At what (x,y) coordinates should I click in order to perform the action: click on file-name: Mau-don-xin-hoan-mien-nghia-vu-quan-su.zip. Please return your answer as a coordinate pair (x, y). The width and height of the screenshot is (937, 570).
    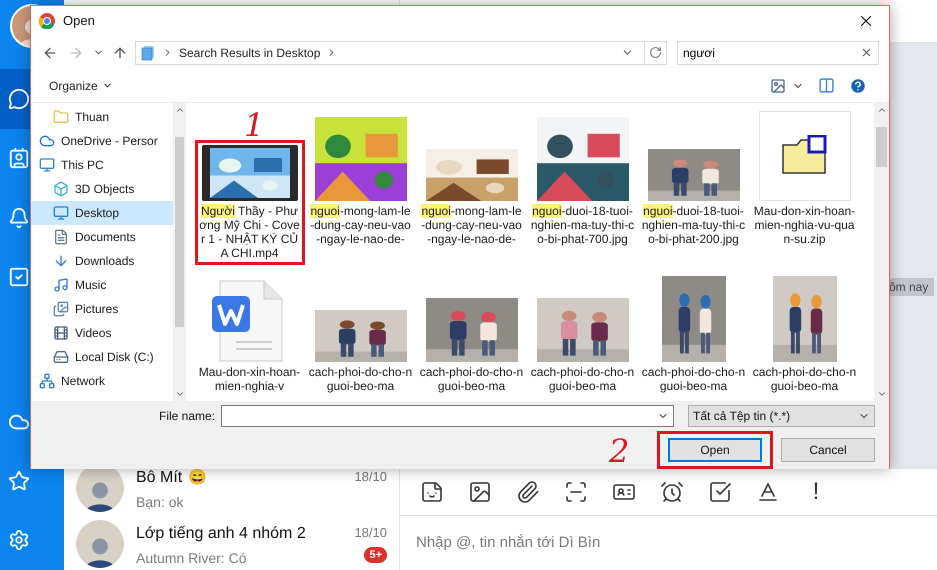
    Looking at the image, I should click on (804, 226).